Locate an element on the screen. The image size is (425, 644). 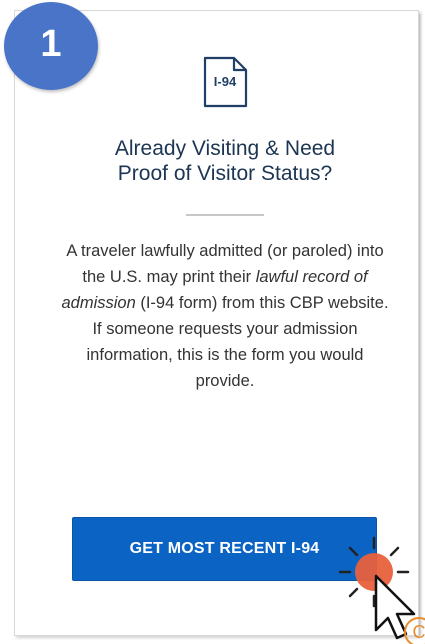
card-heading-line-1: Already Visiting & Need is located at coordinates (225, 148).